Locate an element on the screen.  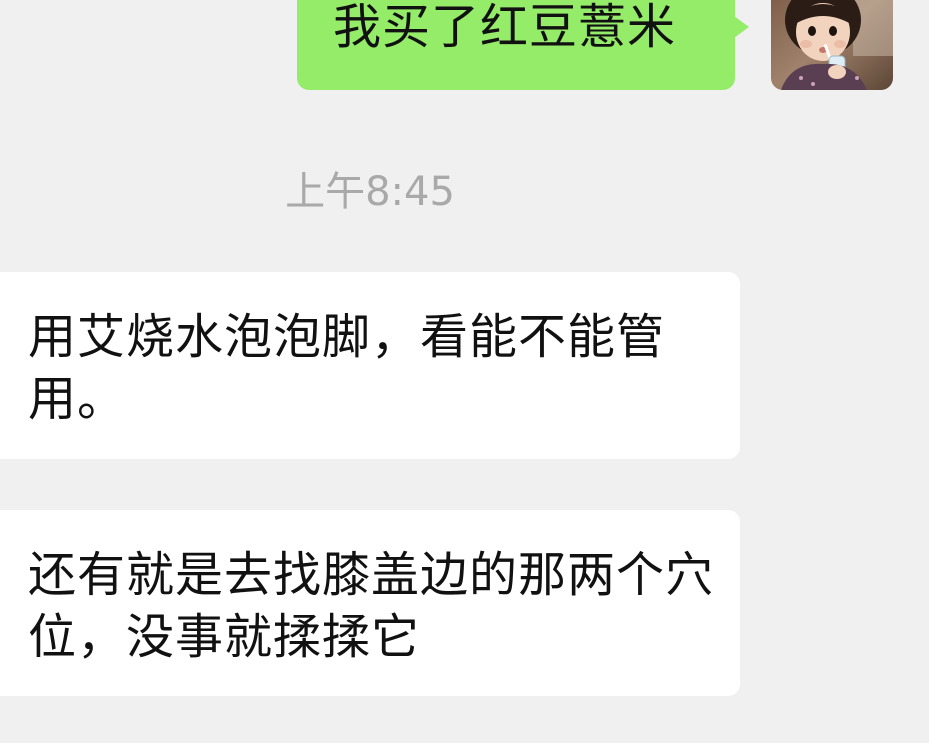
avatar-photo-icon is located at coordinates (832, 45).